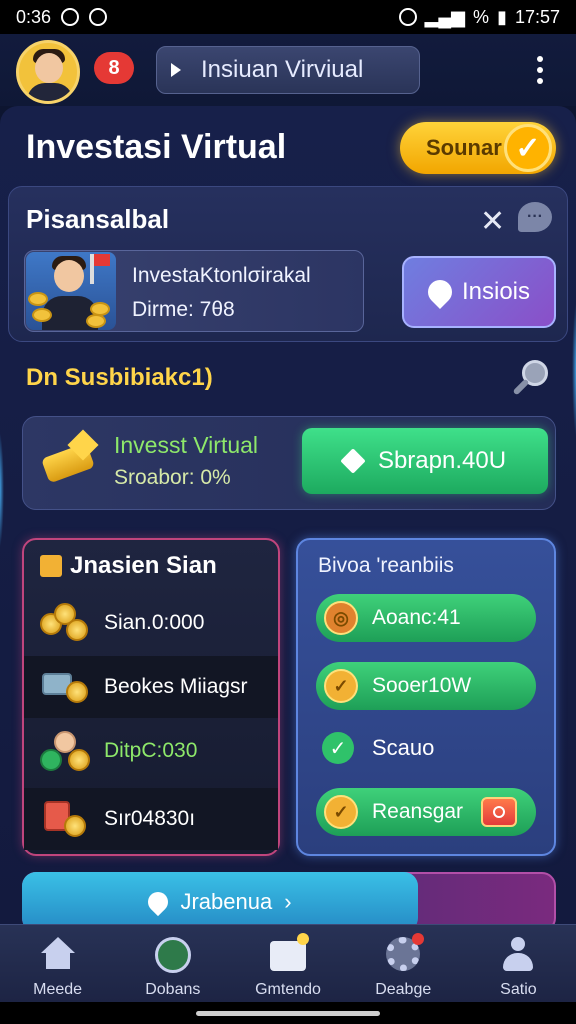  Describe the element at coordinates (442, 460) in the screenshot. I see `invest-action-label: Sbrapn.40U` at that location.